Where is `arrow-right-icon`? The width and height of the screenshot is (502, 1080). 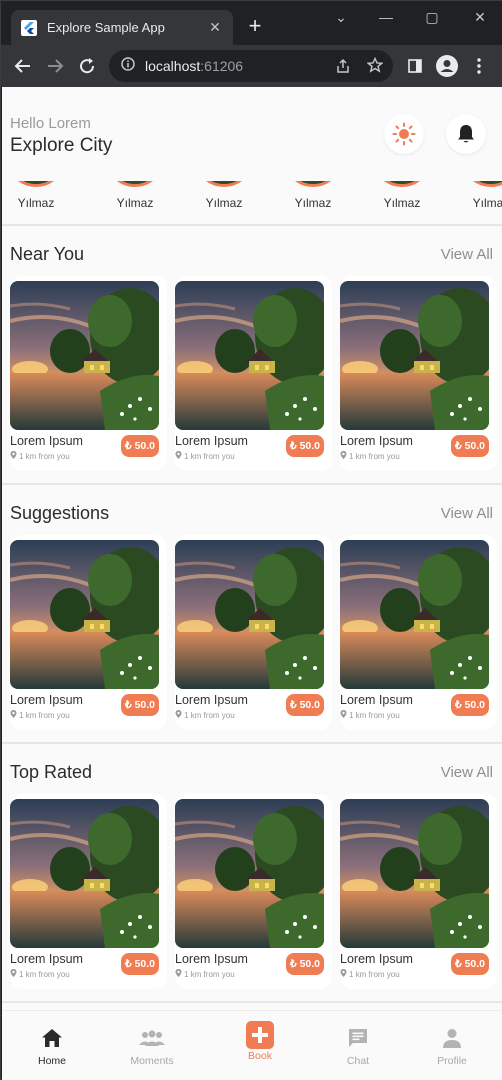 arrow-right-icon is located at coordinates (56, 66).